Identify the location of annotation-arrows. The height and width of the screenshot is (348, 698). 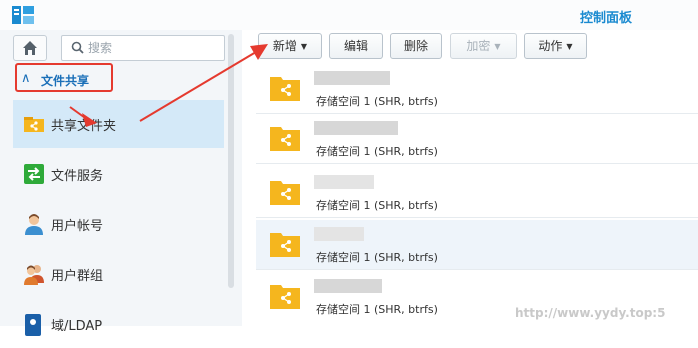
(168, 85).